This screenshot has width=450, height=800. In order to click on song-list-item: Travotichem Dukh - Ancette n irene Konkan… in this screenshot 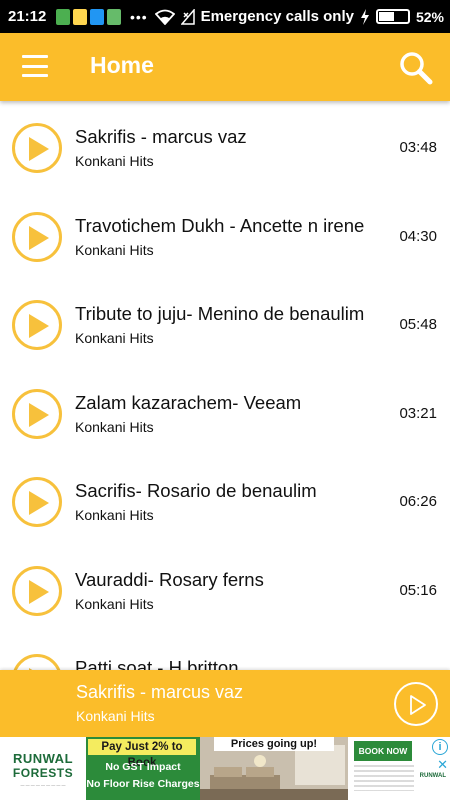, I will do `click(225, 234)`.